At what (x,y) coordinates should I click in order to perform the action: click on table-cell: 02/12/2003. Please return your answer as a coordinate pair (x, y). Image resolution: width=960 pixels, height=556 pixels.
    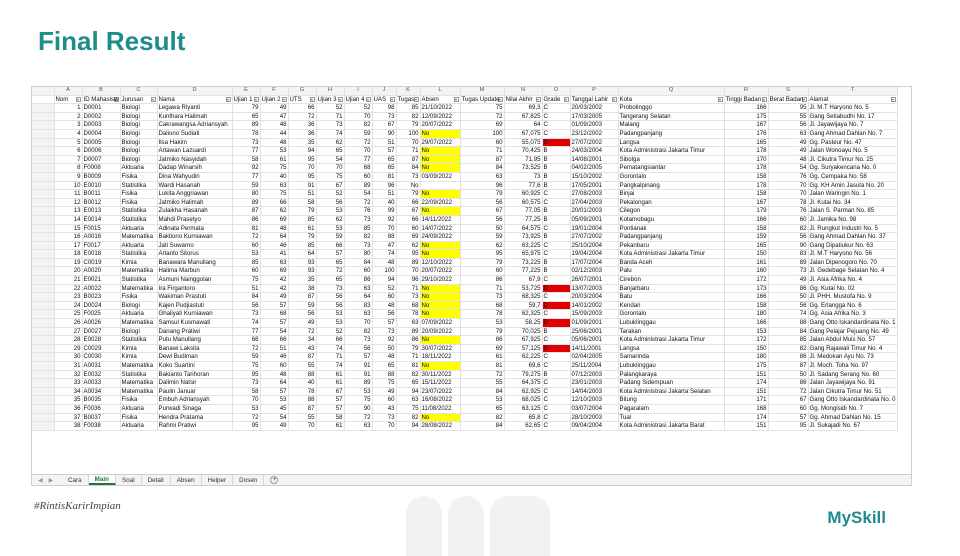
    Looking at the image, I should click on (594, 271).